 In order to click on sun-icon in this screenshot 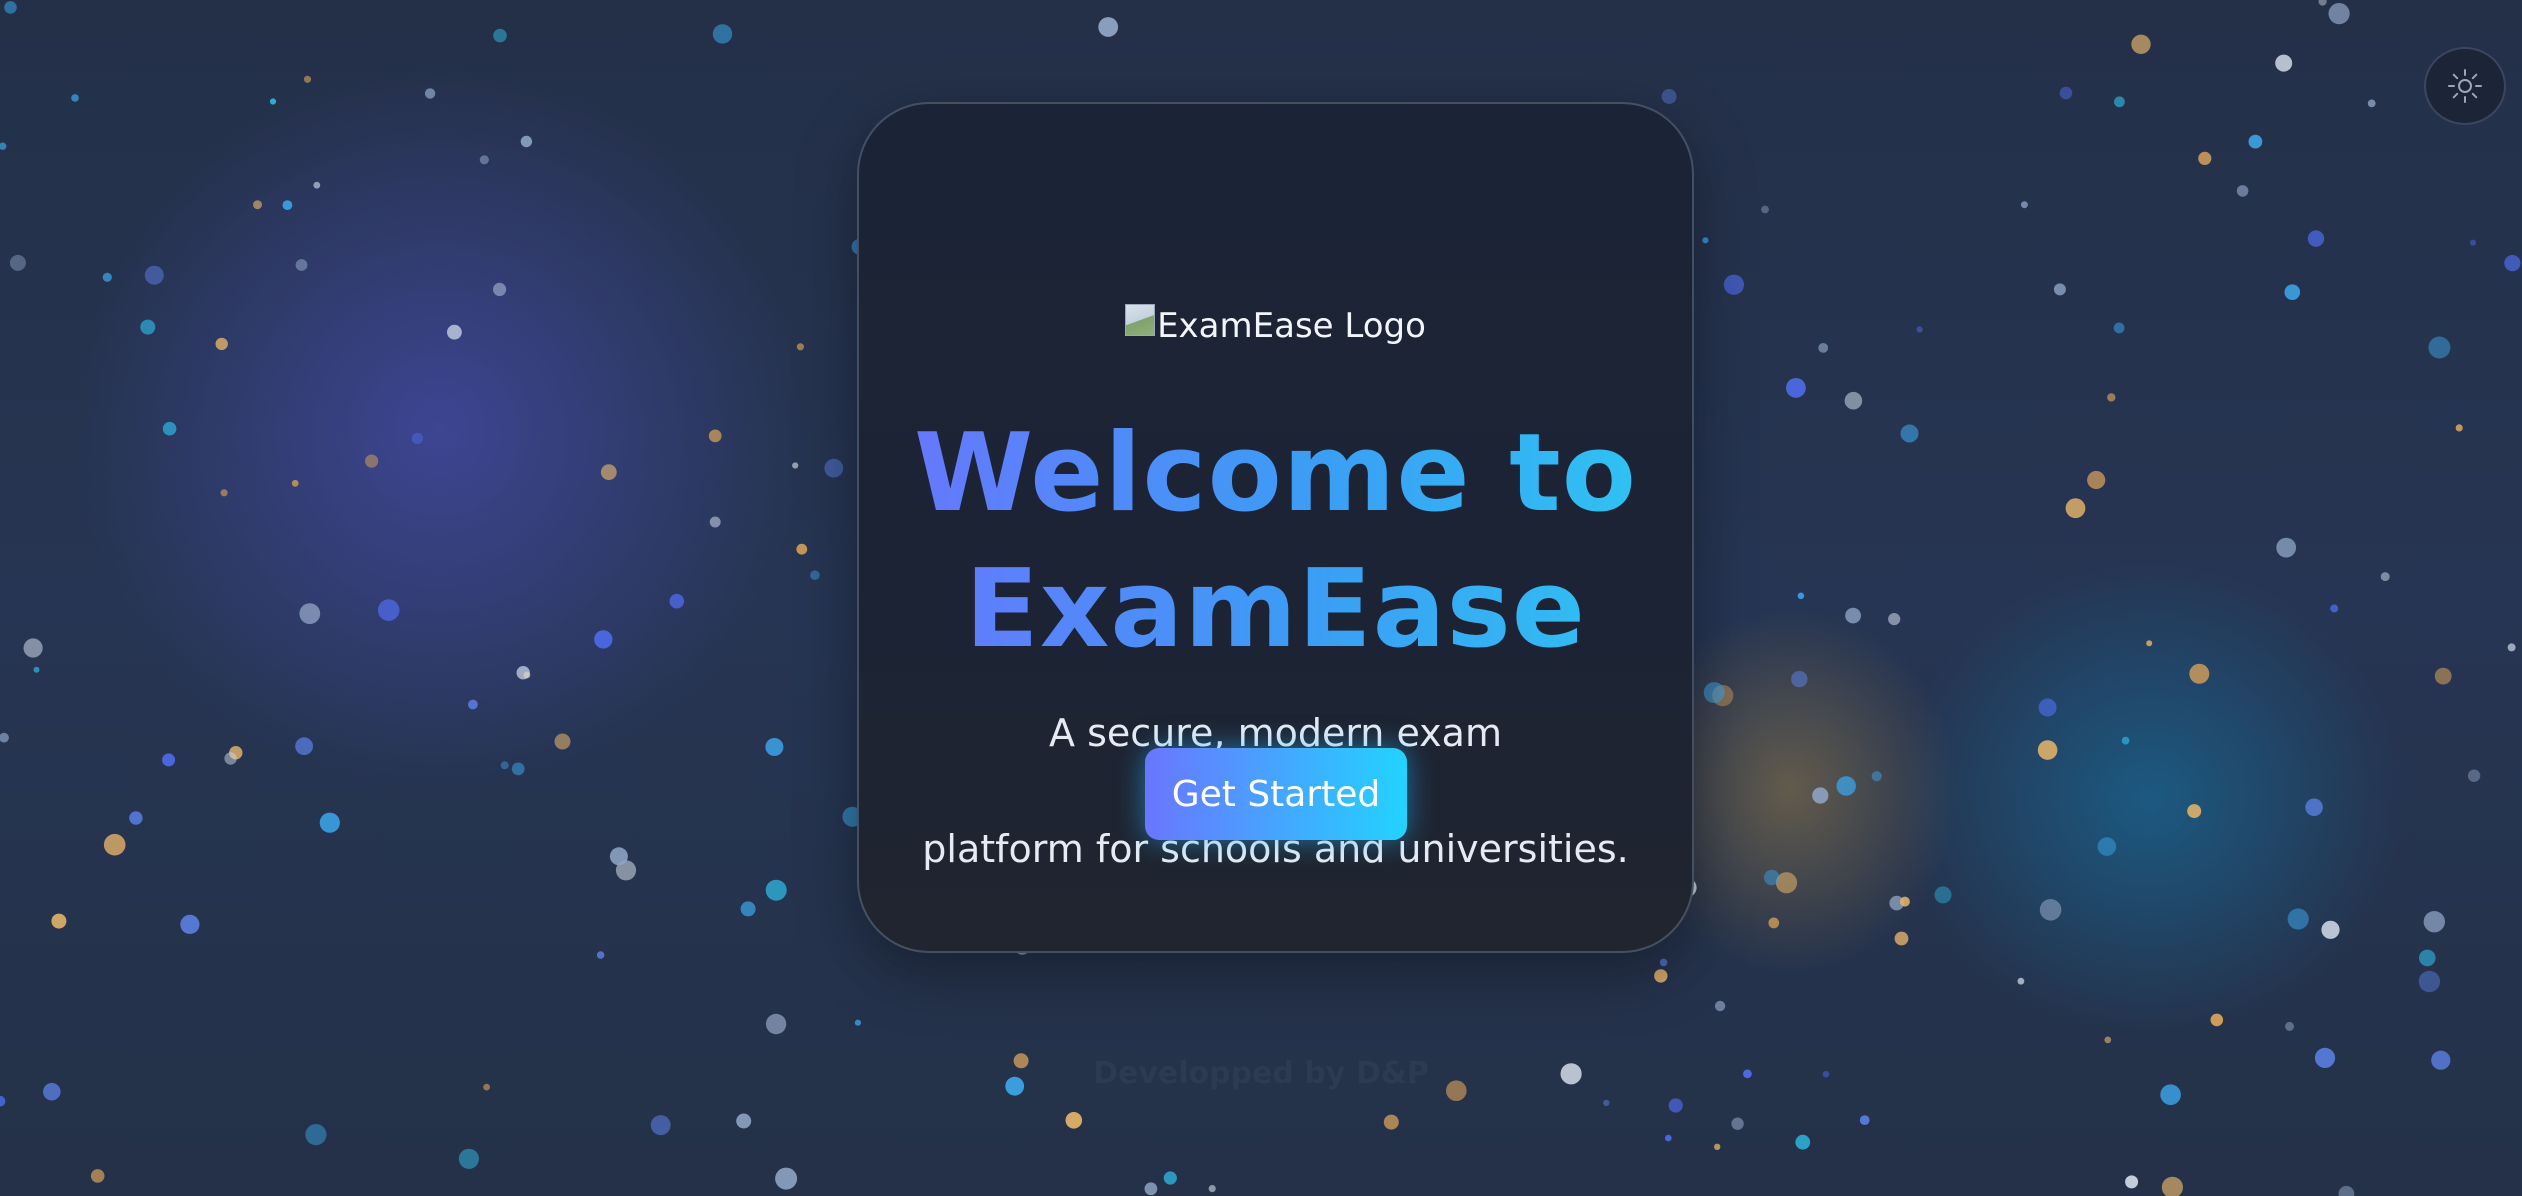, I will do `click(2465, 86)`.